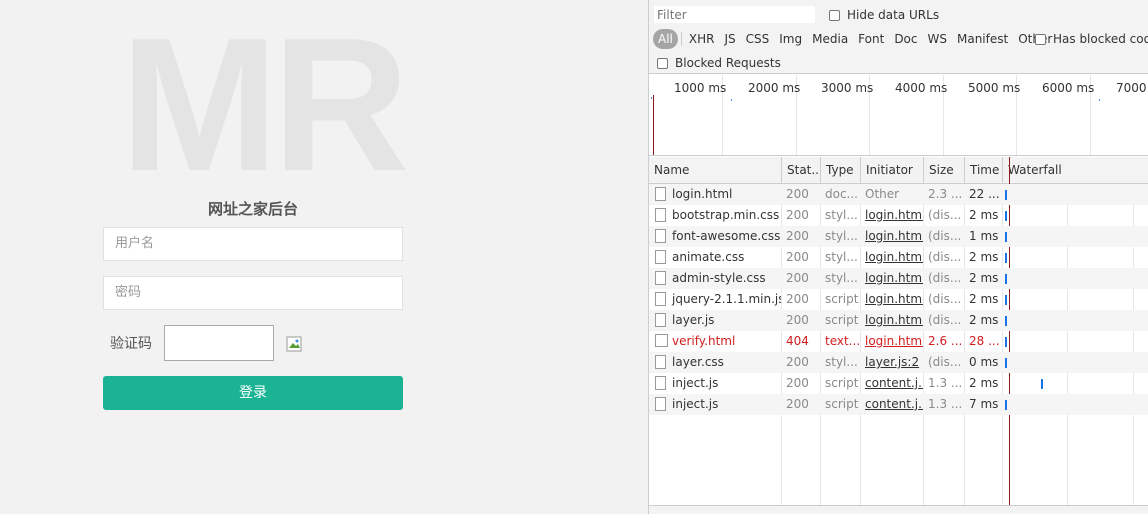  What do you see at coordinates (871, 39) in the screenshot?
I see `type-filter-font: Font` at bounding box center [871, 39].